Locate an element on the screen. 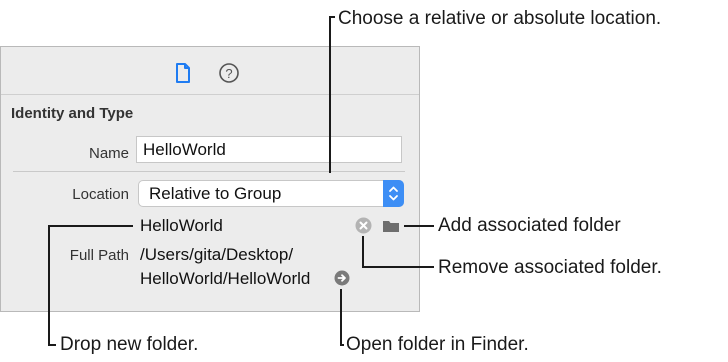 The width and height of the screenshot is (728, 362). leader-open-vertical is located at coordinates (341, 317).